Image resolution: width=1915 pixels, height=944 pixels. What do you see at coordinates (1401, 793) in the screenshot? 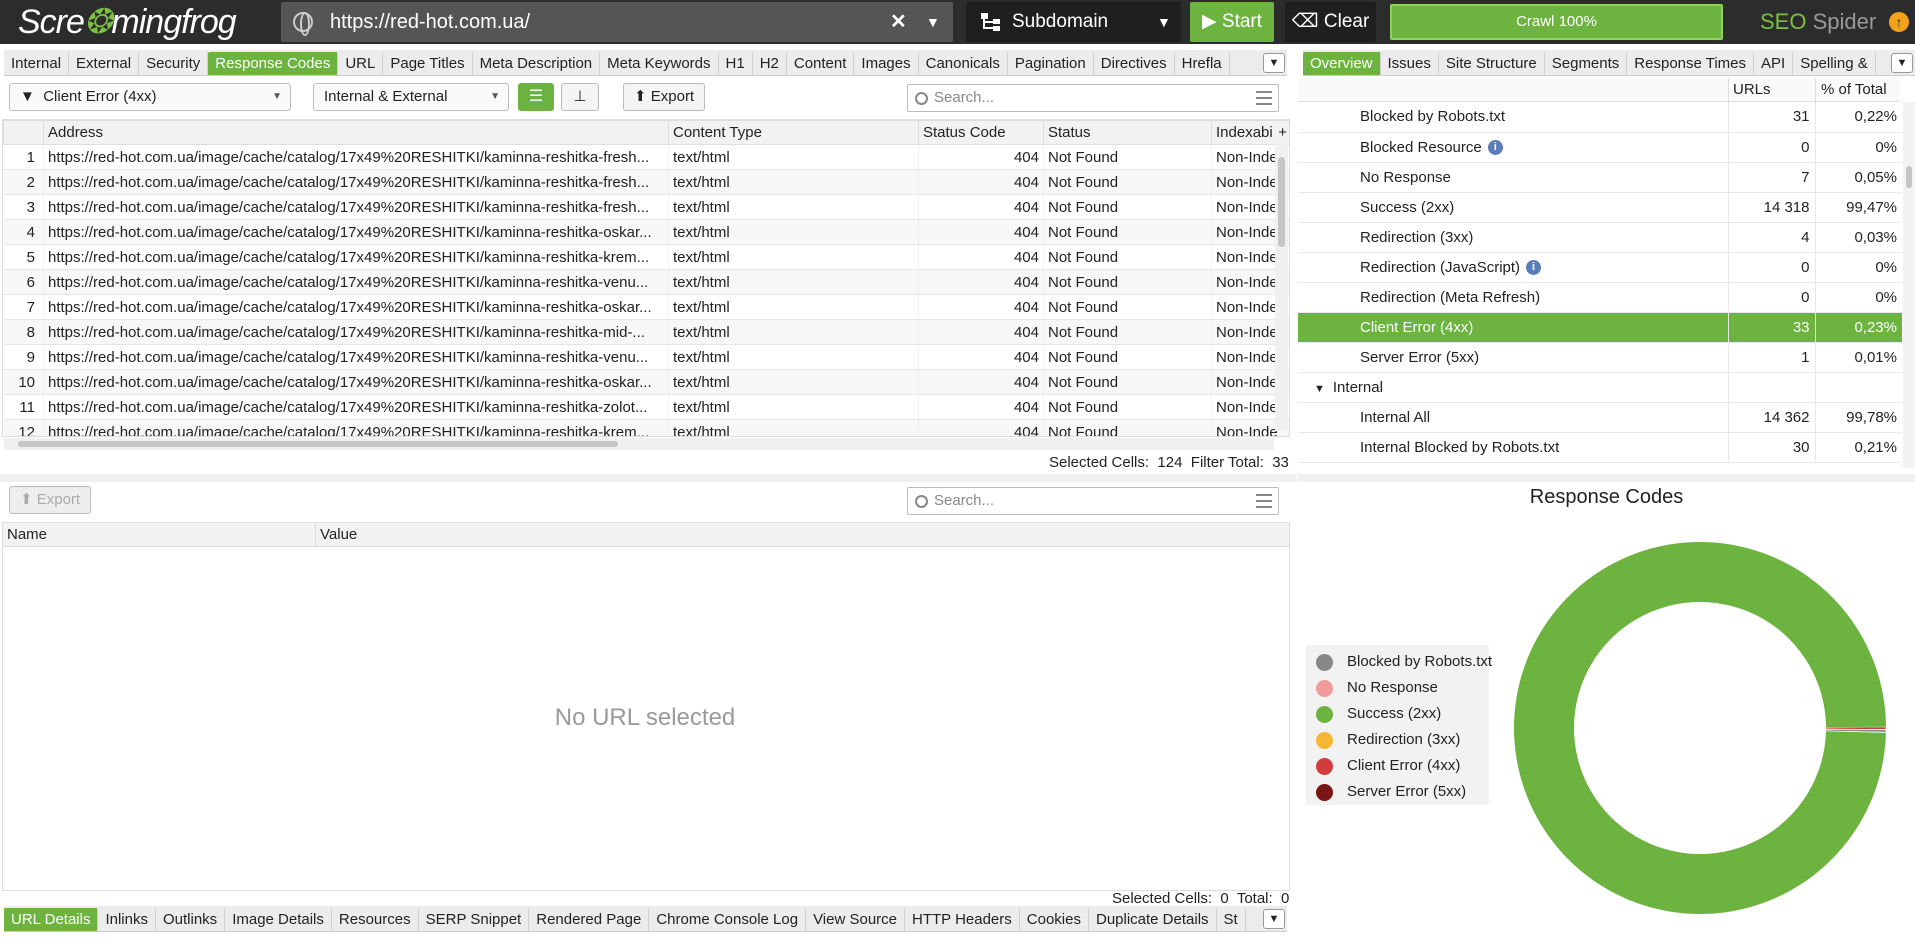
I see `legend-item: Server Error (5xx)` at bounding box center [1401, 793].